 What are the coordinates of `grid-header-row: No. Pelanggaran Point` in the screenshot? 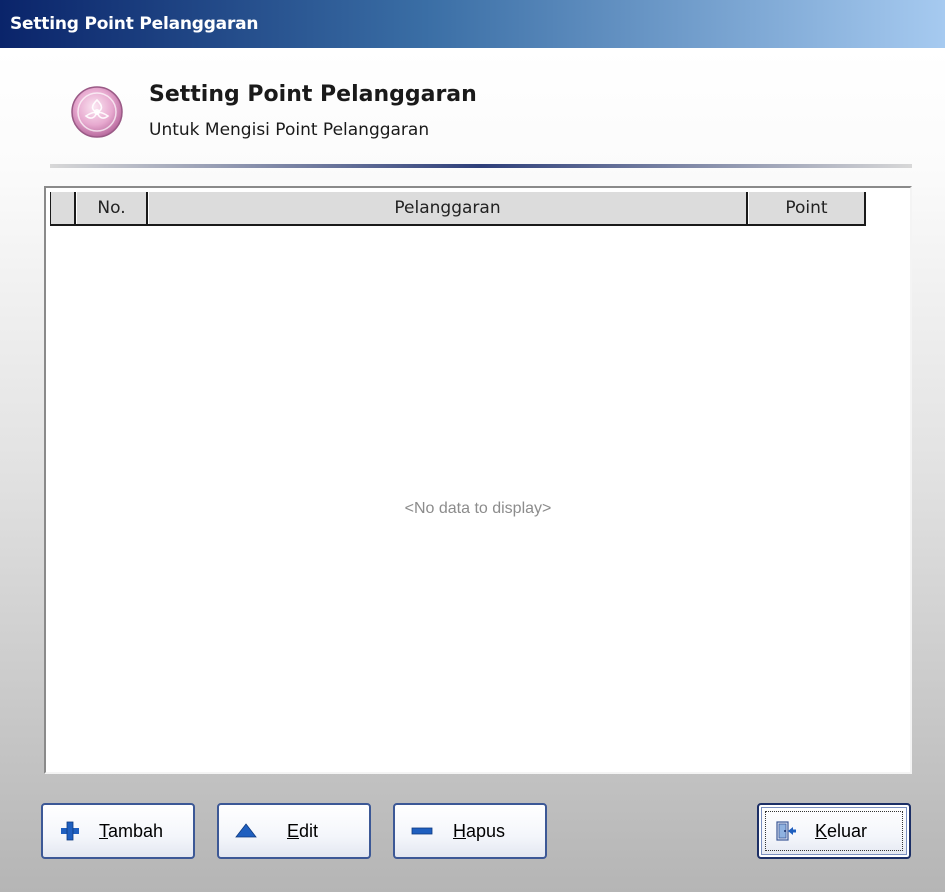 It's located at (458, 209).